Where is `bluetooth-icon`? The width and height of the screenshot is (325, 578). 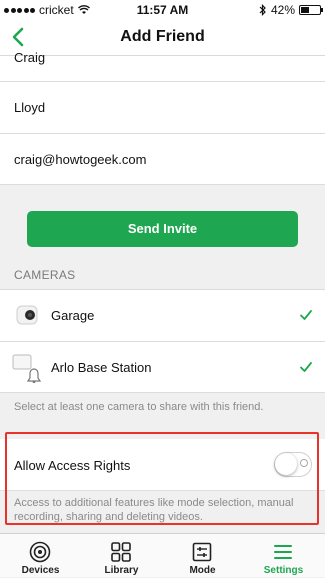
bluetooth-icon is located at coordinates (262, 10).